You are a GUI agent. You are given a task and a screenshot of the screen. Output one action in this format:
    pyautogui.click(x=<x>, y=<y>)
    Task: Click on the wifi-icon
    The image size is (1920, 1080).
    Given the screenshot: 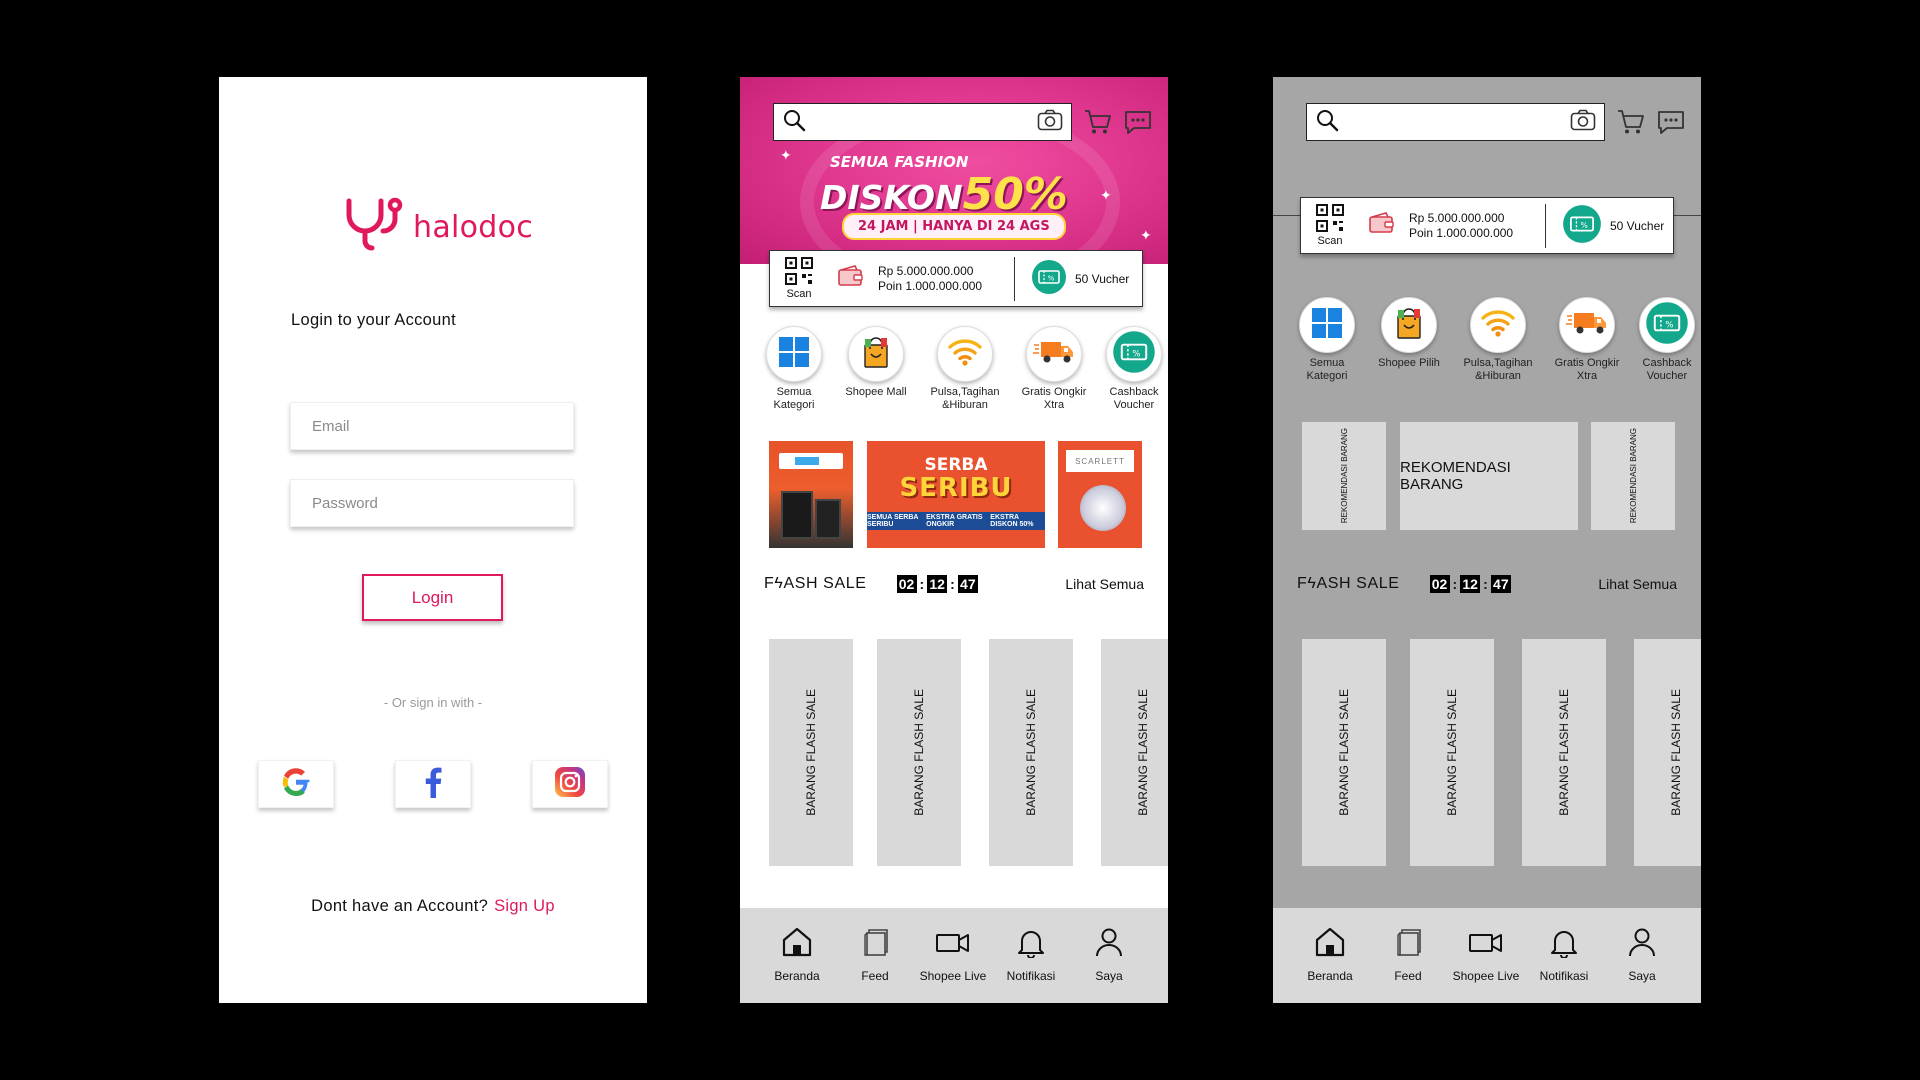 What is the action you would take?
    pyautogui.click(x=965, y=354)
    